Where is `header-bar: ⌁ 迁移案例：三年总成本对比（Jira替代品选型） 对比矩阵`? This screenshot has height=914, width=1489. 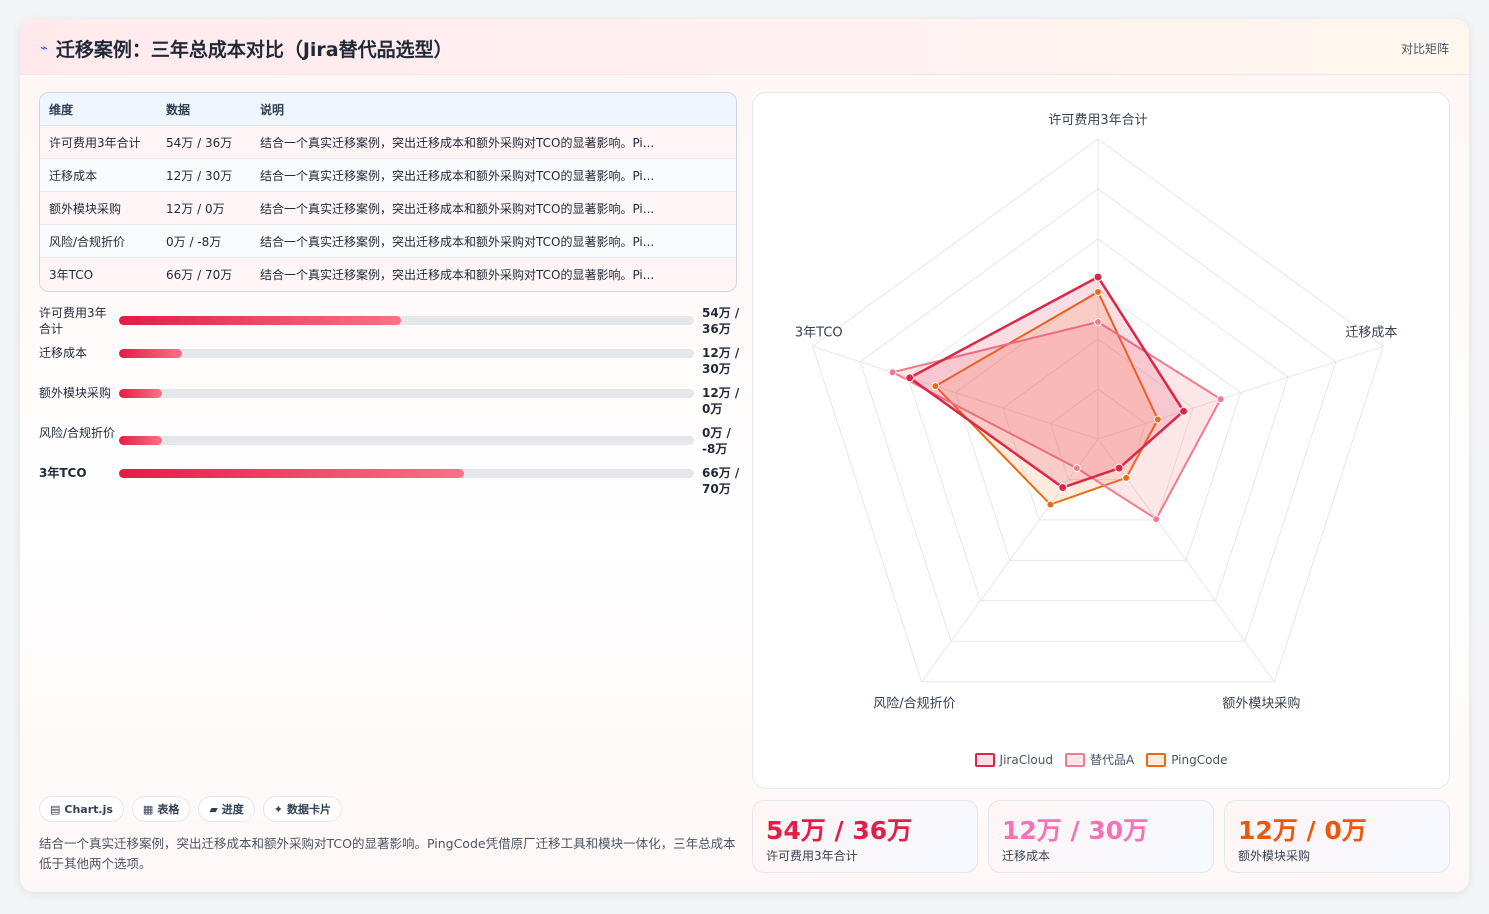 header-bar: ⌁ 迁移案例：三年总成本对比（Jira替代品选型） 对比矩阵 is located at coordinates (744, 47).